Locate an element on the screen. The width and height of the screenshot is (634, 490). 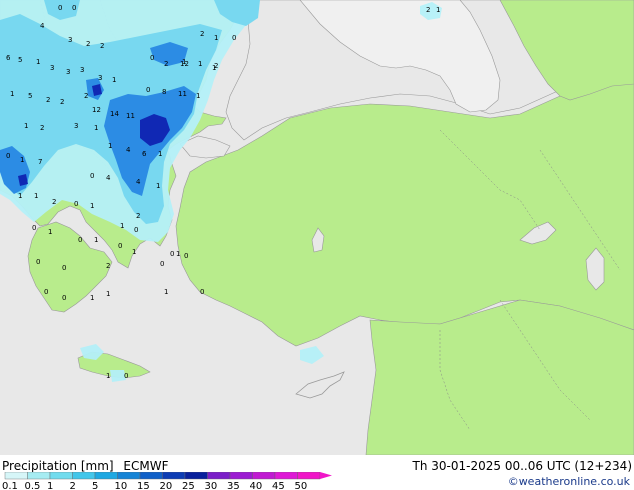
legend-tick-label: 40 is located at coordinates (256, 485).